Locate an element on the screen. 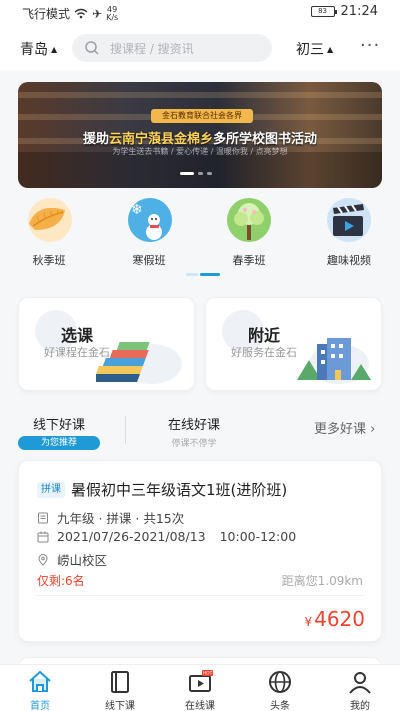 The image size is (400, 711). tab-offline-courses: 线下好课 为您推荐 is located at coordinates (59, 432).